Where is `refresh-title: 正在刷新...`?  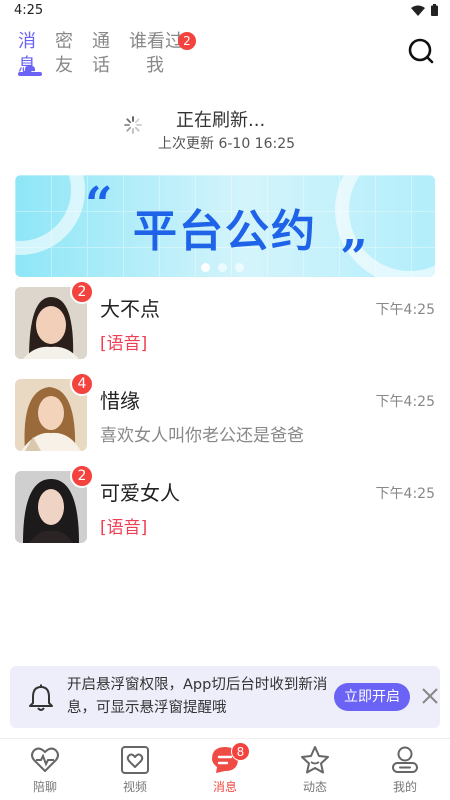
refresh-title: 正在刷新... is located at coordinates (221, 120).